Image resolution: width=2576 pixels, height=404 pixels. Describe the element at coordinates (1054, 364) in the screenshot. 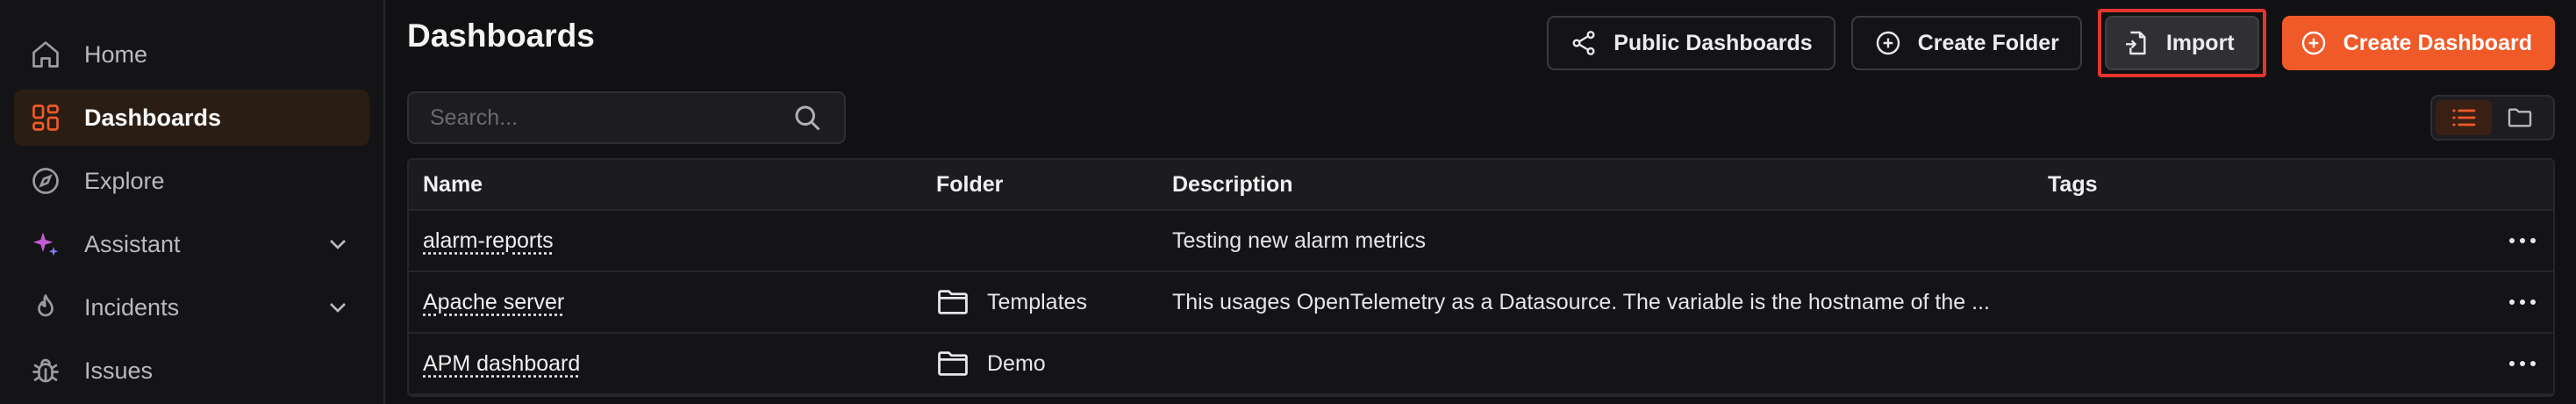

I see `folder-cell: Demo` at that location.